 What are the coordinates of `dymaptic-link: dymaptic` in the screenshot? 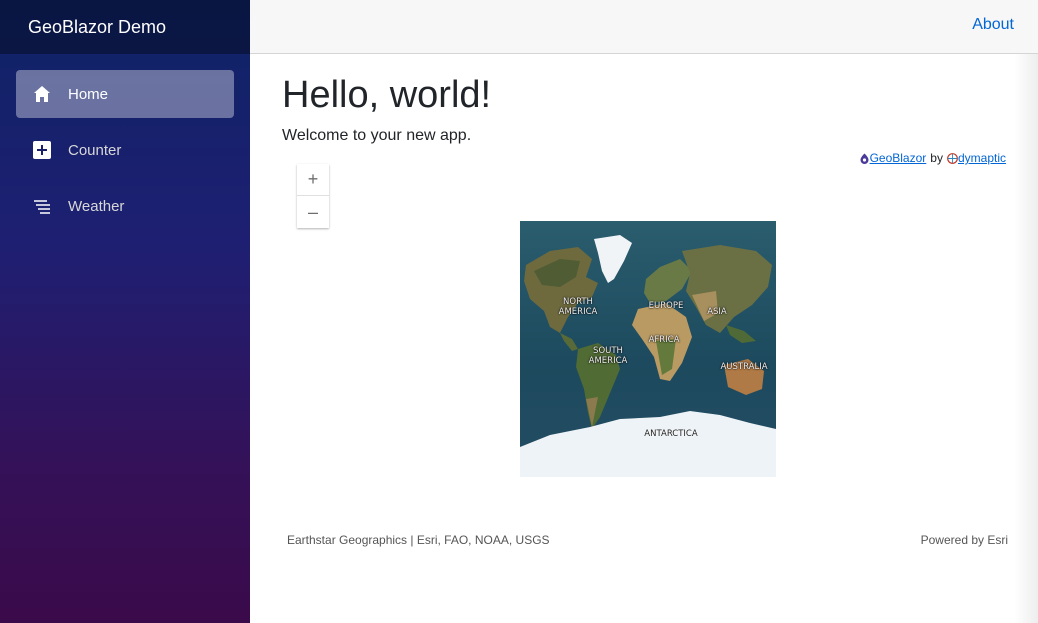 It's located at (976, 158).